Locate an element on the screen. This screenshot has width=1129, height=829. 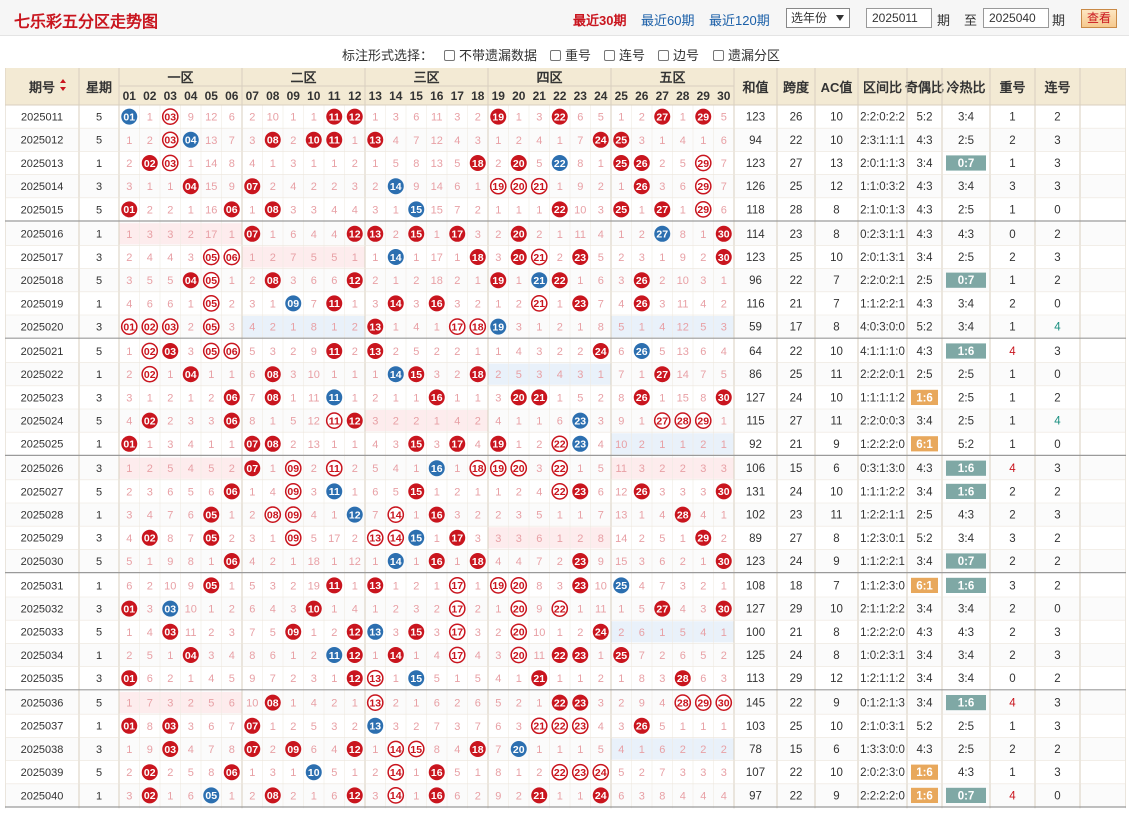
option-edge: 边号 is located at coordinates (678, 54).